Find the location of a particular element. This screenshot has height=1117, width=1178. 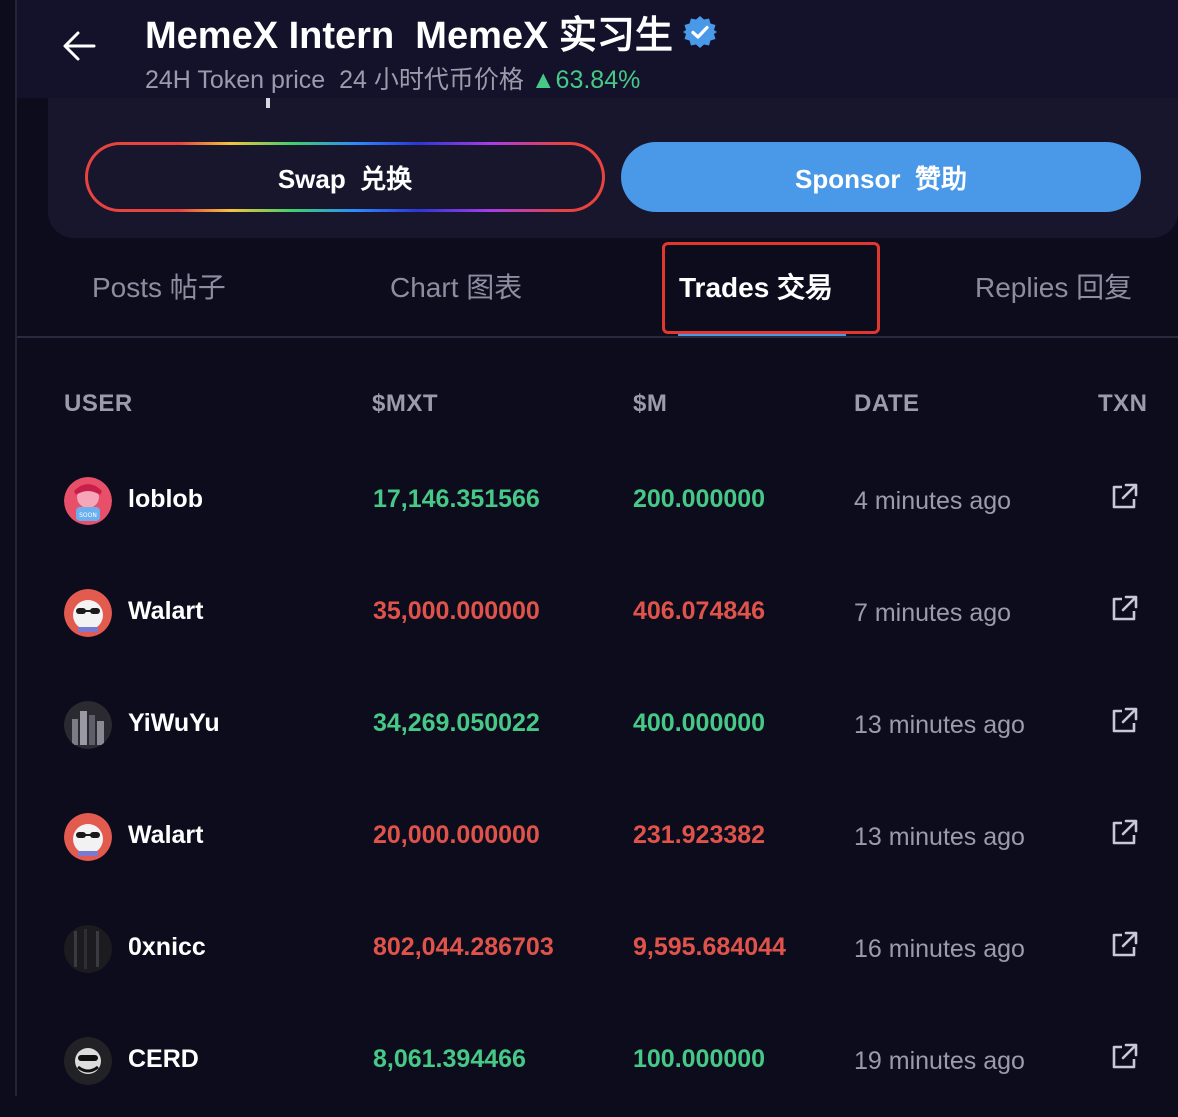

column-header-mxt: $MXT is located at coordinates (405, 404).